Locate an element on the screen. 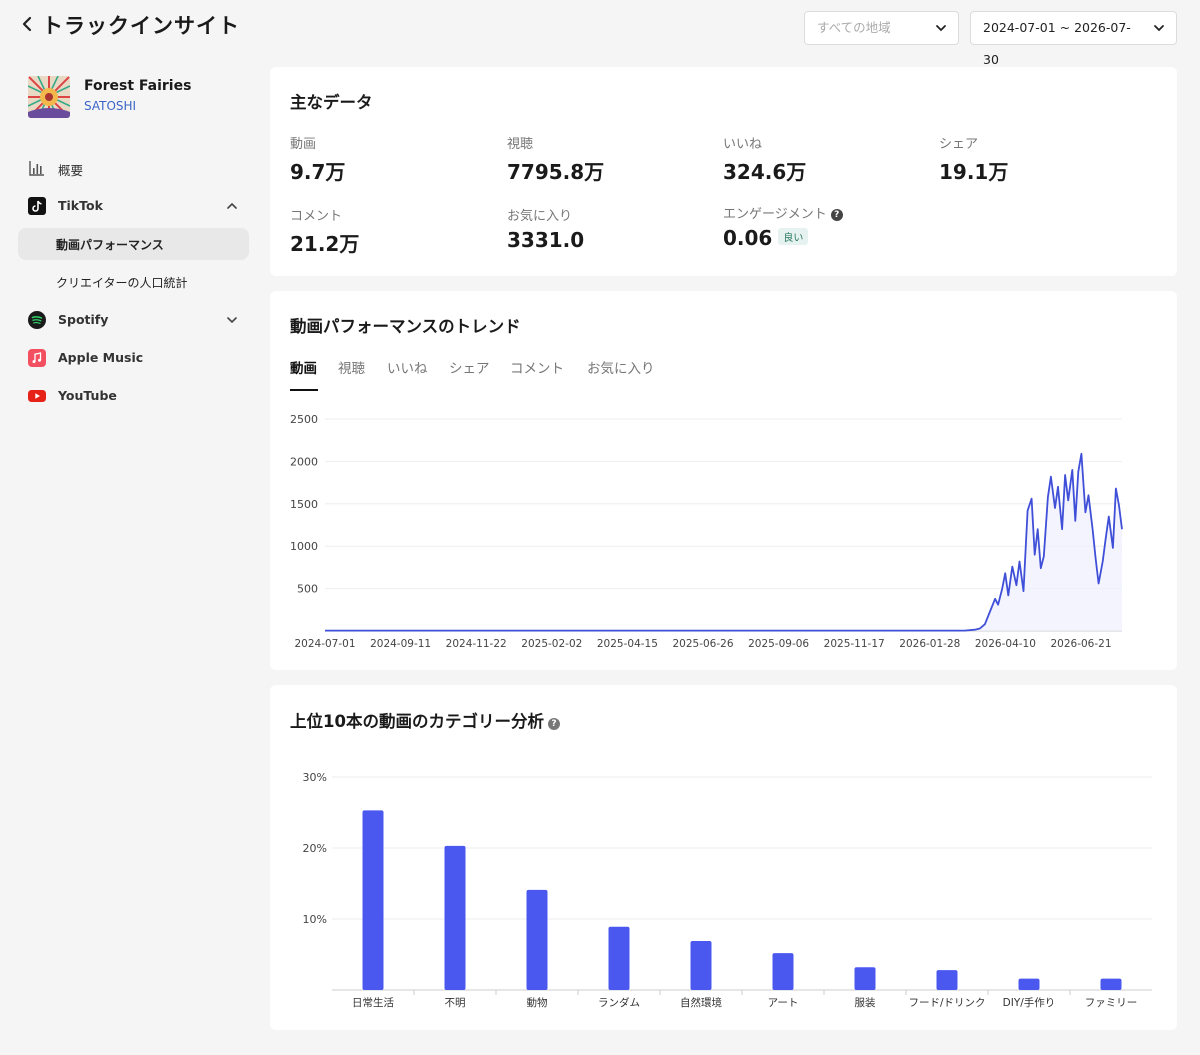  sidebar-item-label: YouTube is located at coordinates (87, 395).